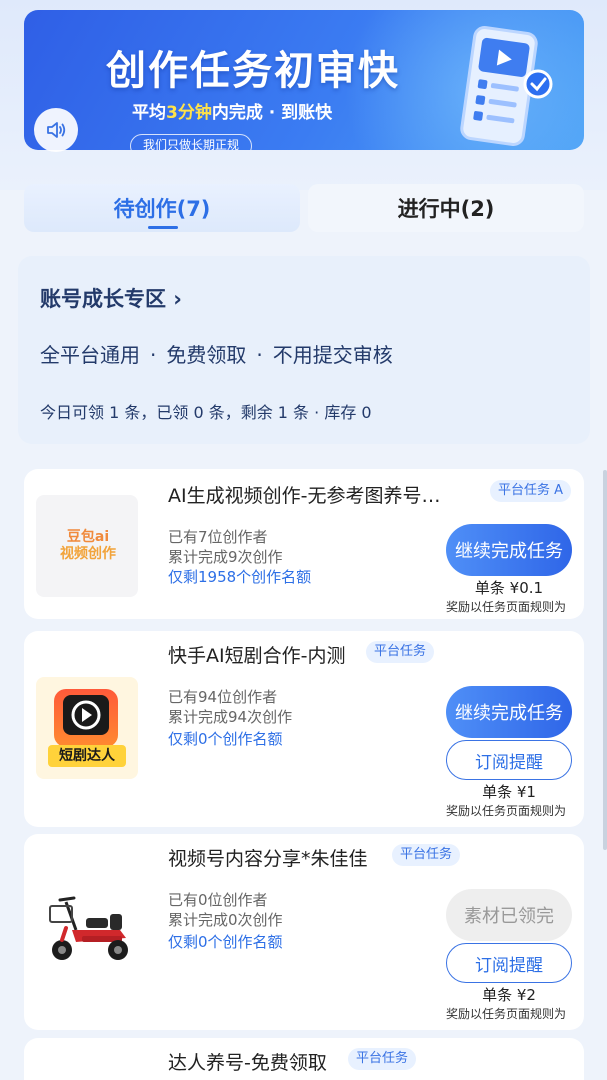 This screenshot has height=1080, width=607. Describe the element at coordinates (605, 660) in the screenshot. I see `scrollbar` at that location.